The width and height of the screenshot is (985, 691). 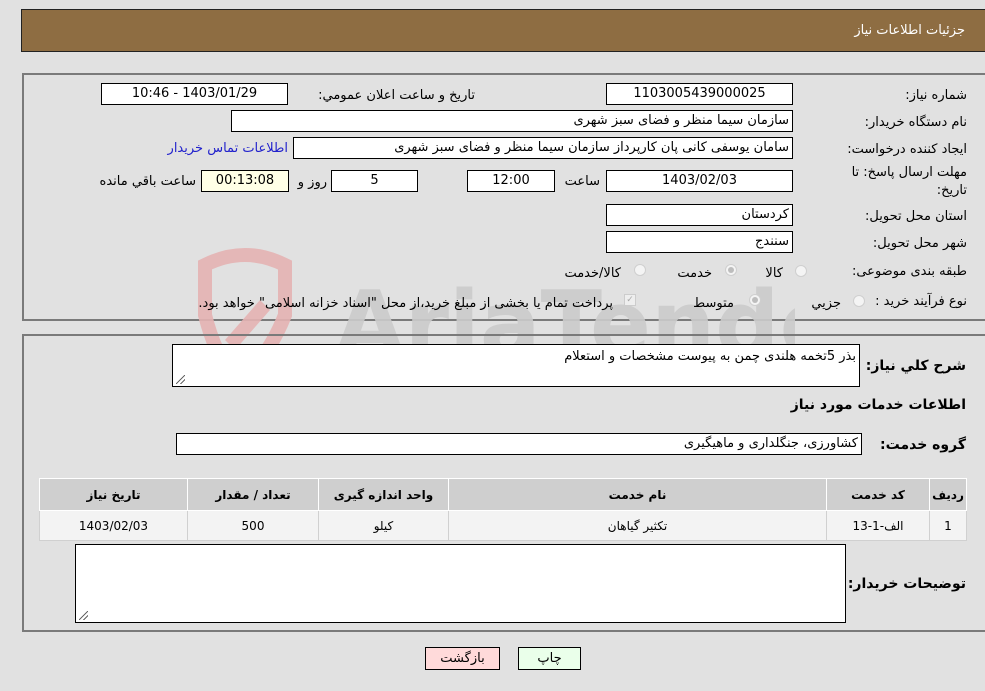 What do you see at coordinates (462, 658) in the screenshot?
I see `back-button: بازگشت` at bounding box center [462, 658].